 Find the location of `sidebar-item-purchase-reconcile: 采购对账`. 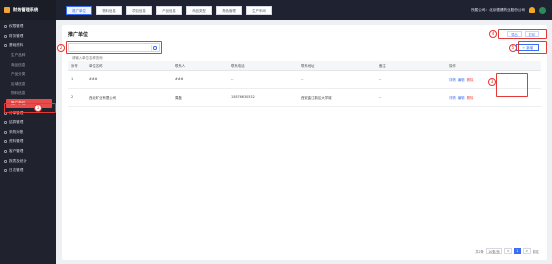

sidebar-item-purchase-reconcile: 采购对账 is located at coordinates (28, 133).